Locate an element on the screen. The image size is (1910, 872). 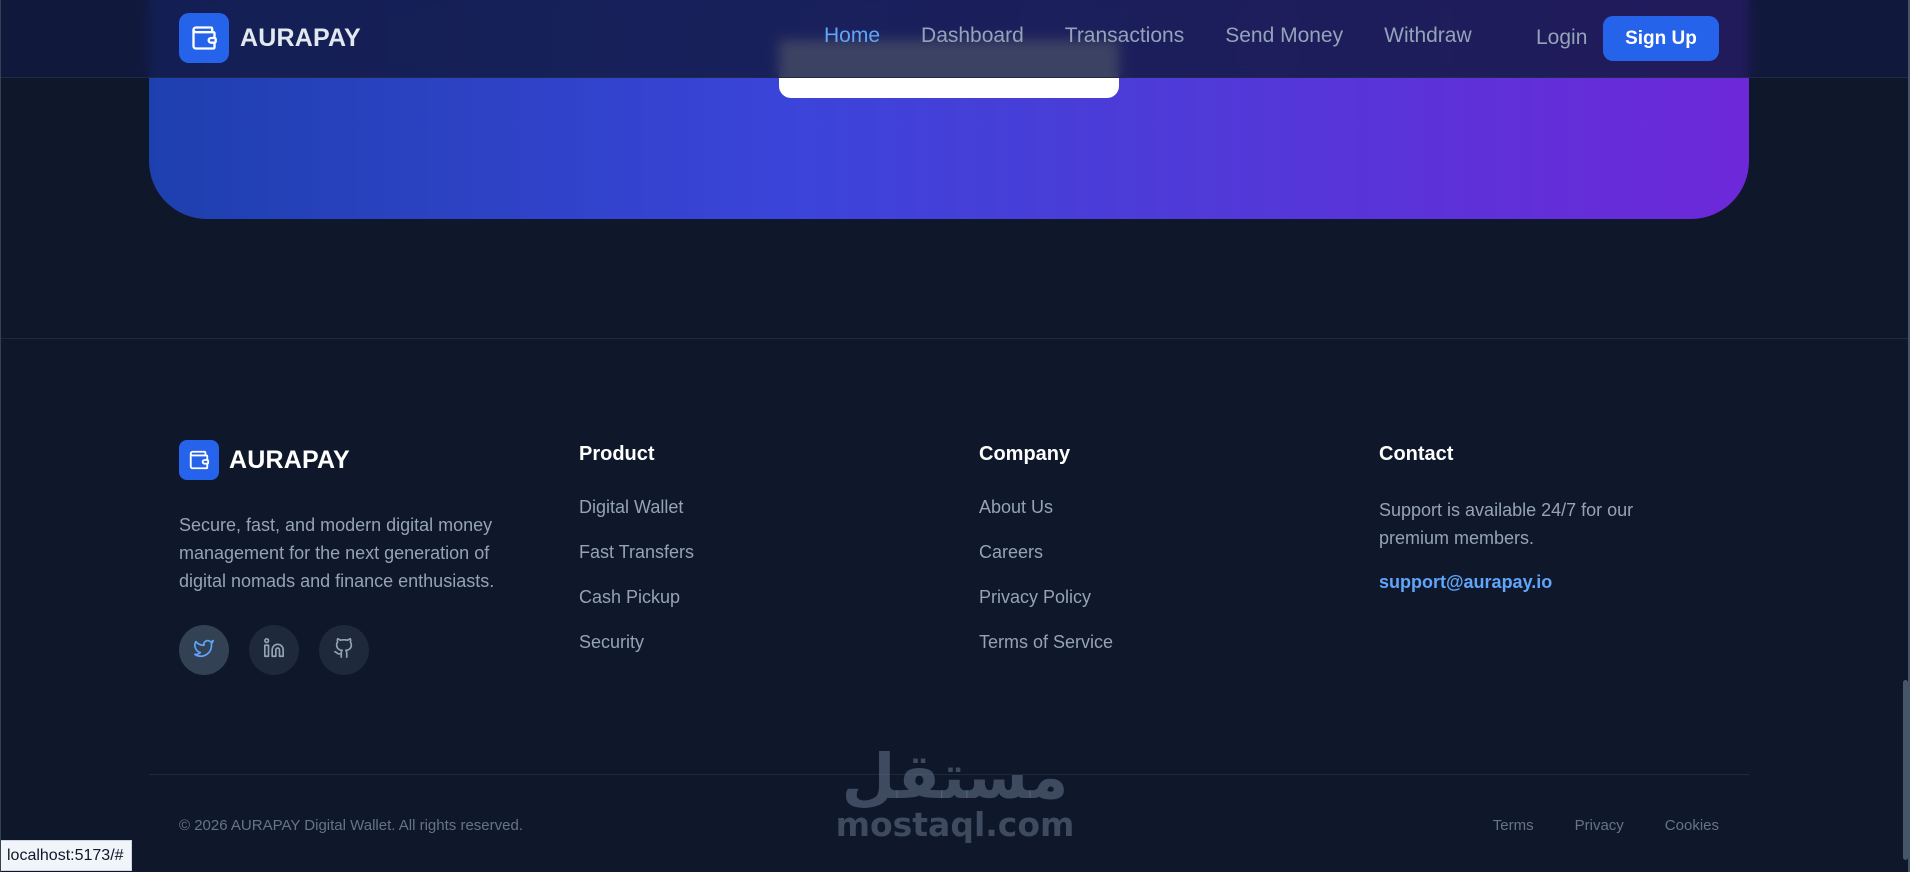
github-button is located at coordinates (344, 650).